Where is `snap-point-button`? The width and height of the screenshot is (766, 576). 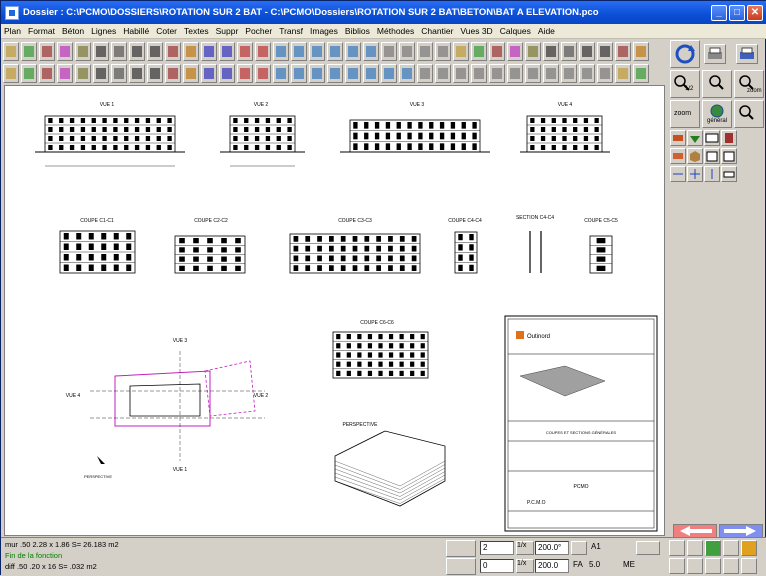
snap-point-button is located at coordinates (677, 548).